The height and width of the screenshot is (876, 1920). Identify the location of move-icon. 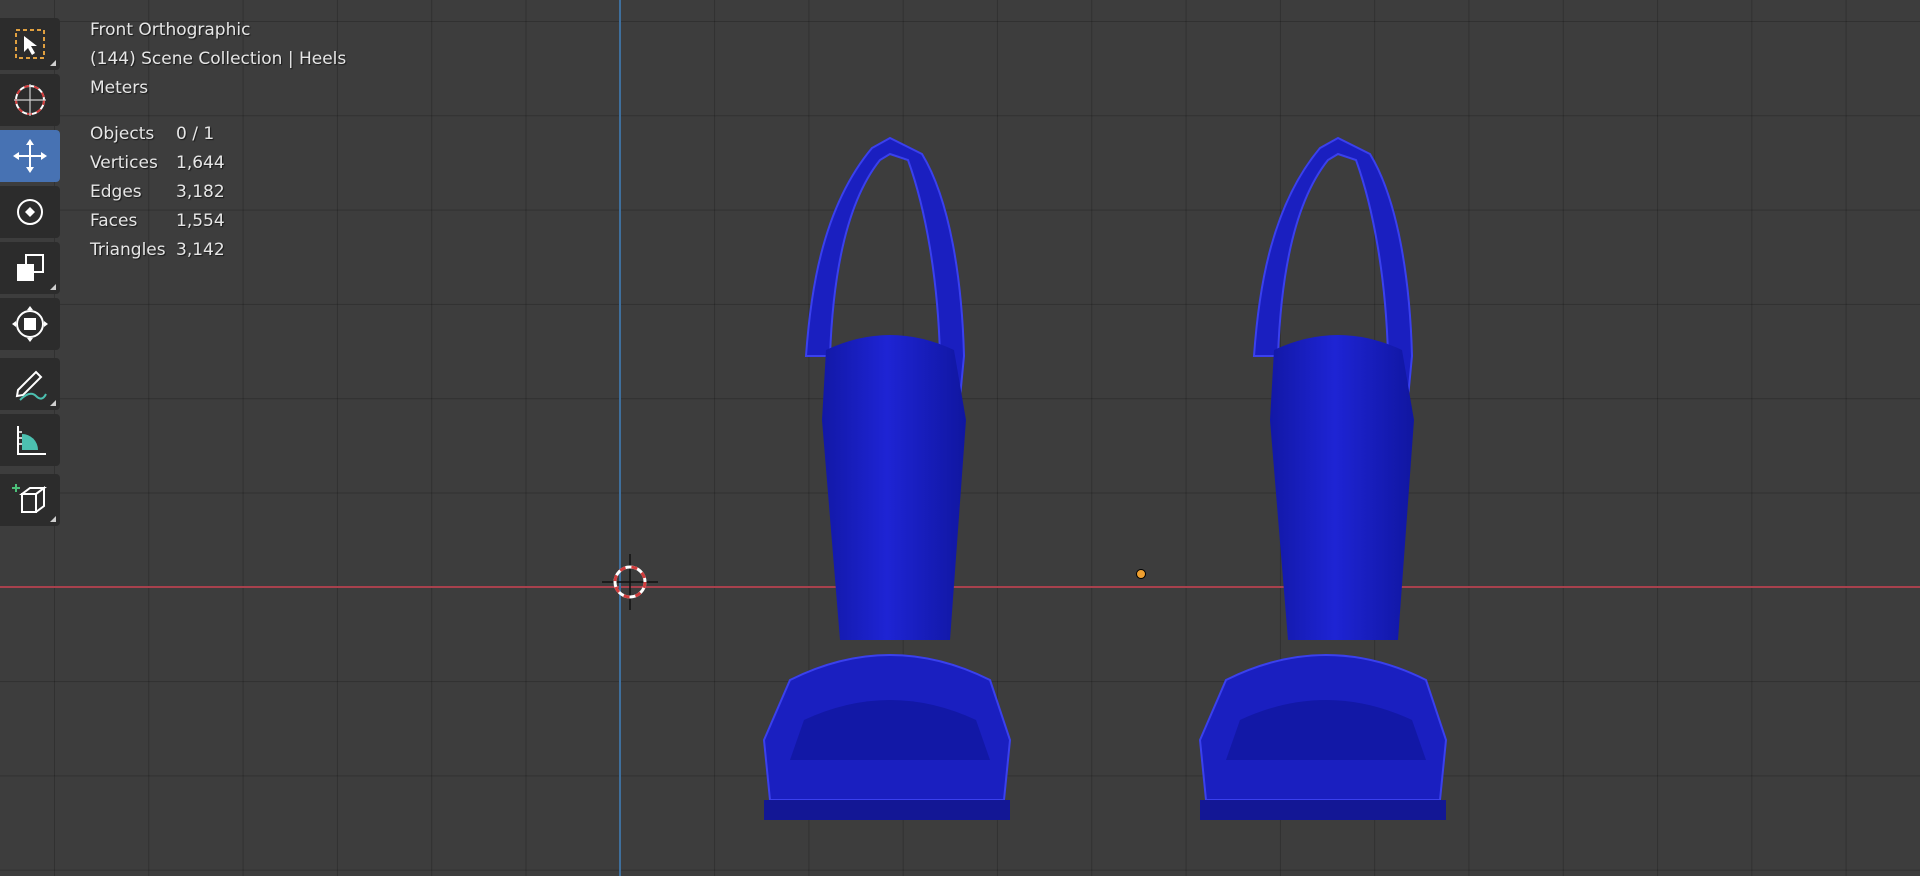
(30, 156).